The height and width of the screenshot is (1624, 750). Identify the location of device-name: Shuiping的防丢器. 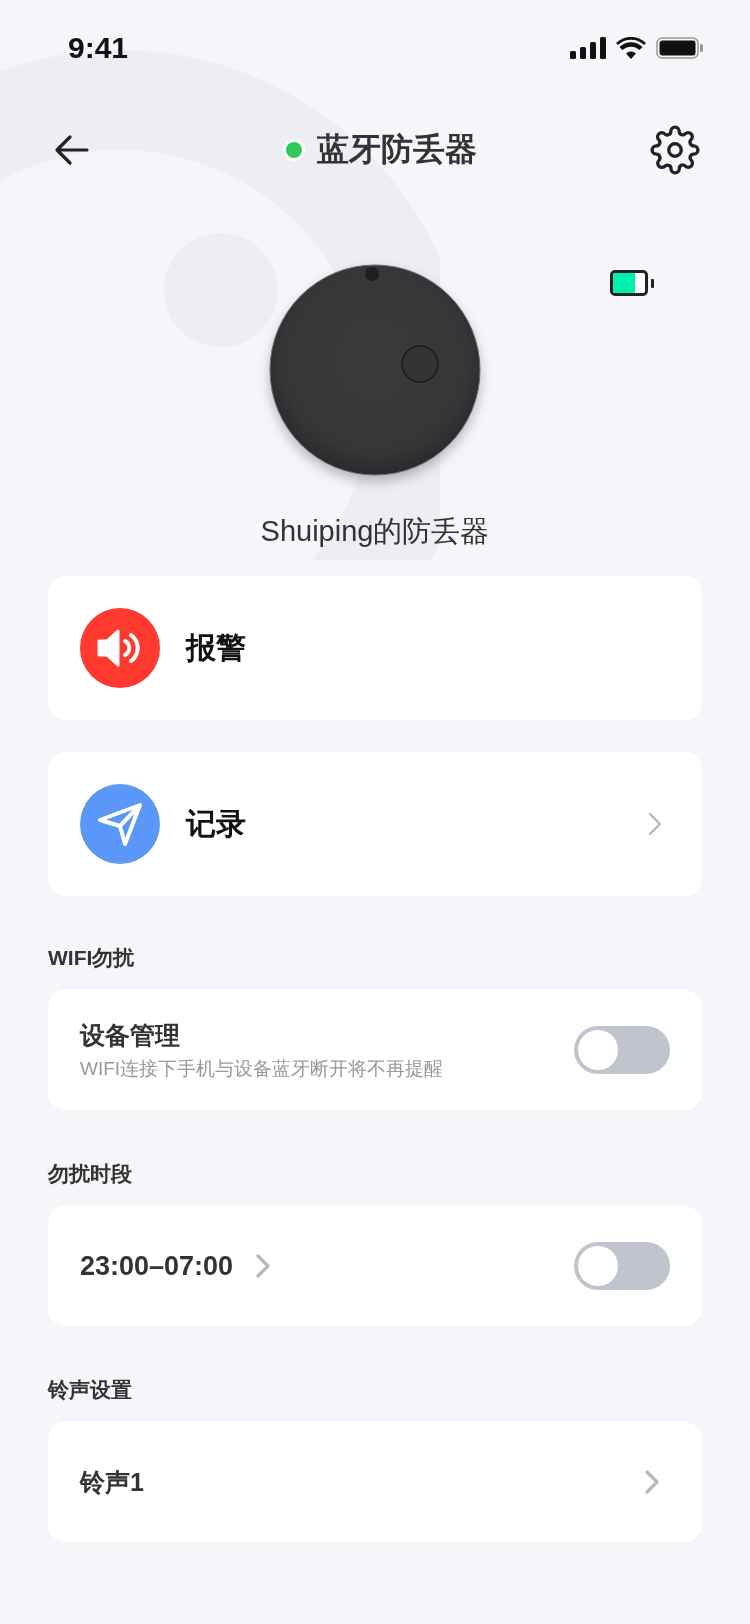
(375, 531).